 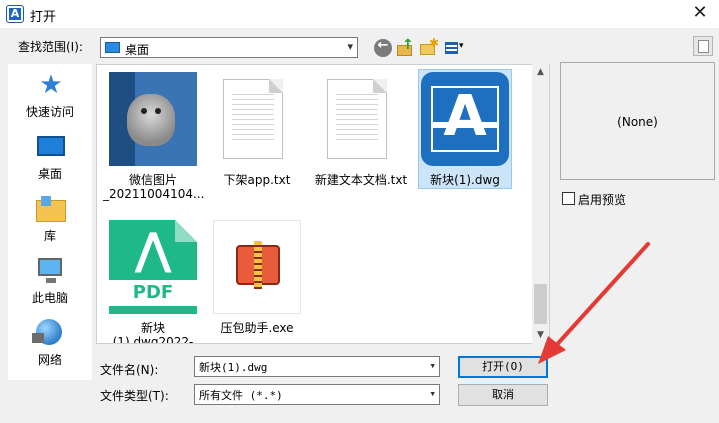 I want to click on place-label: 桌面, so click(x=49, y=174).